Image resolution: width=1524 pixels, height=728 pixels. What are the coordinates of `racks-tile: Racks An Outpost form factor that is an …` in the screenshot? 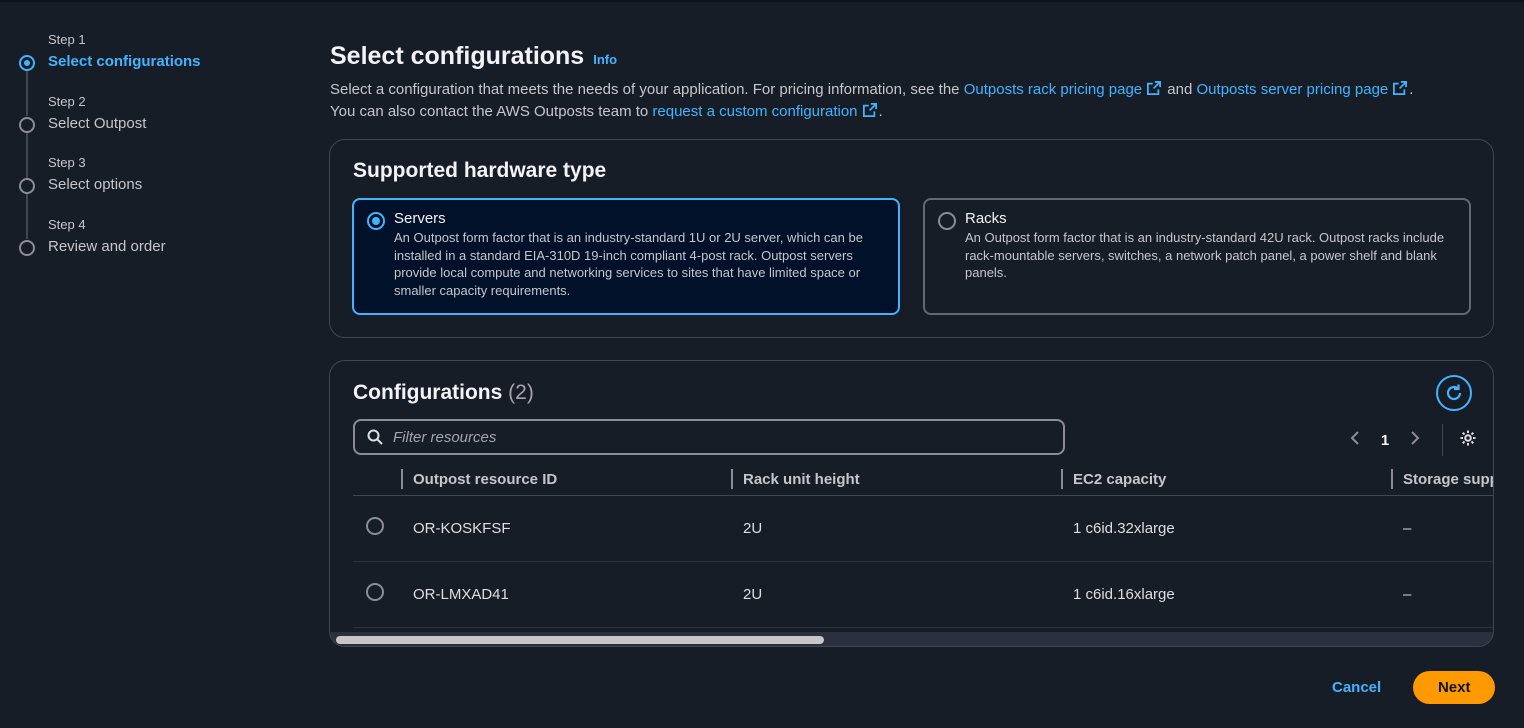 It's located at (1197, 256).